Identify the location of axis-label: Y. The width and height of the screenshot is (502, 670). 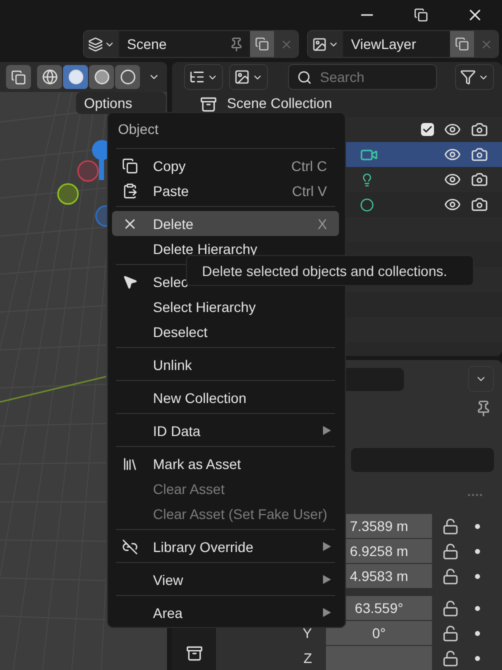
(307, 633).